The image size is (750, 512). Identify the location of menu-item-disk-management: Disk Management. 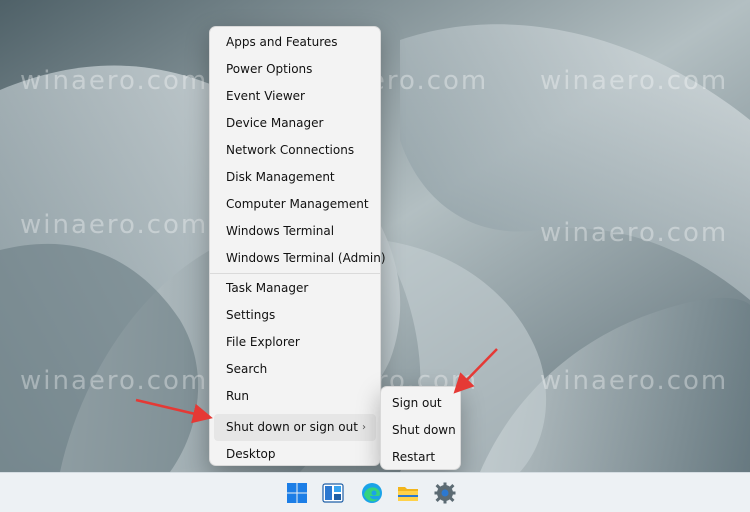
(295, 177).